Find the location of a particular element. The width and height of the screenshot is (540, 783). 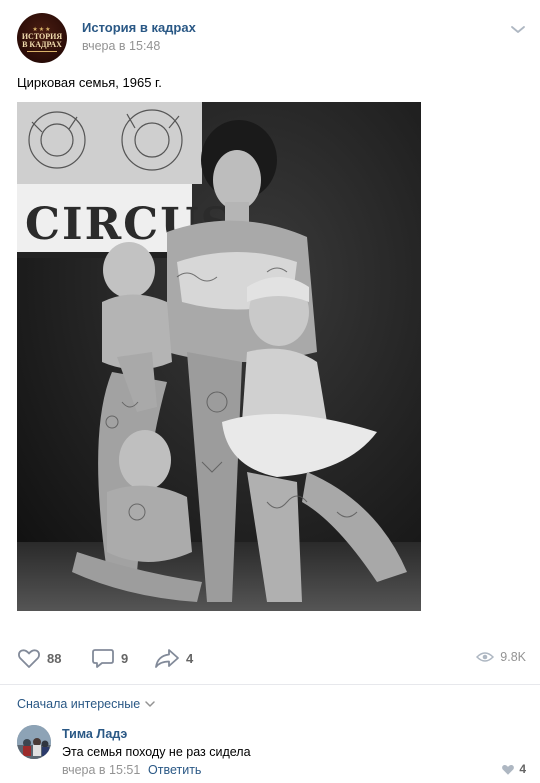

eye-icon is located at coordinates (485, 657).